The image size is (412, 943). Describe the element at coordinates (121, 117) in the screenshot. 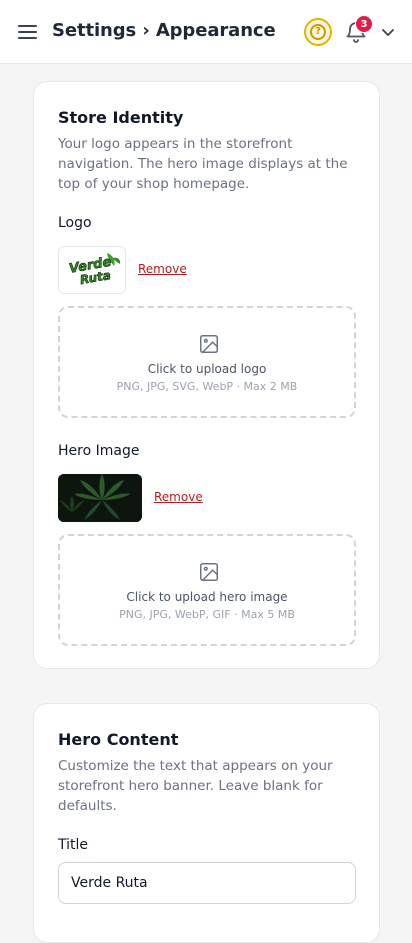

I see `store-identity-title: Store Identity` at that location.